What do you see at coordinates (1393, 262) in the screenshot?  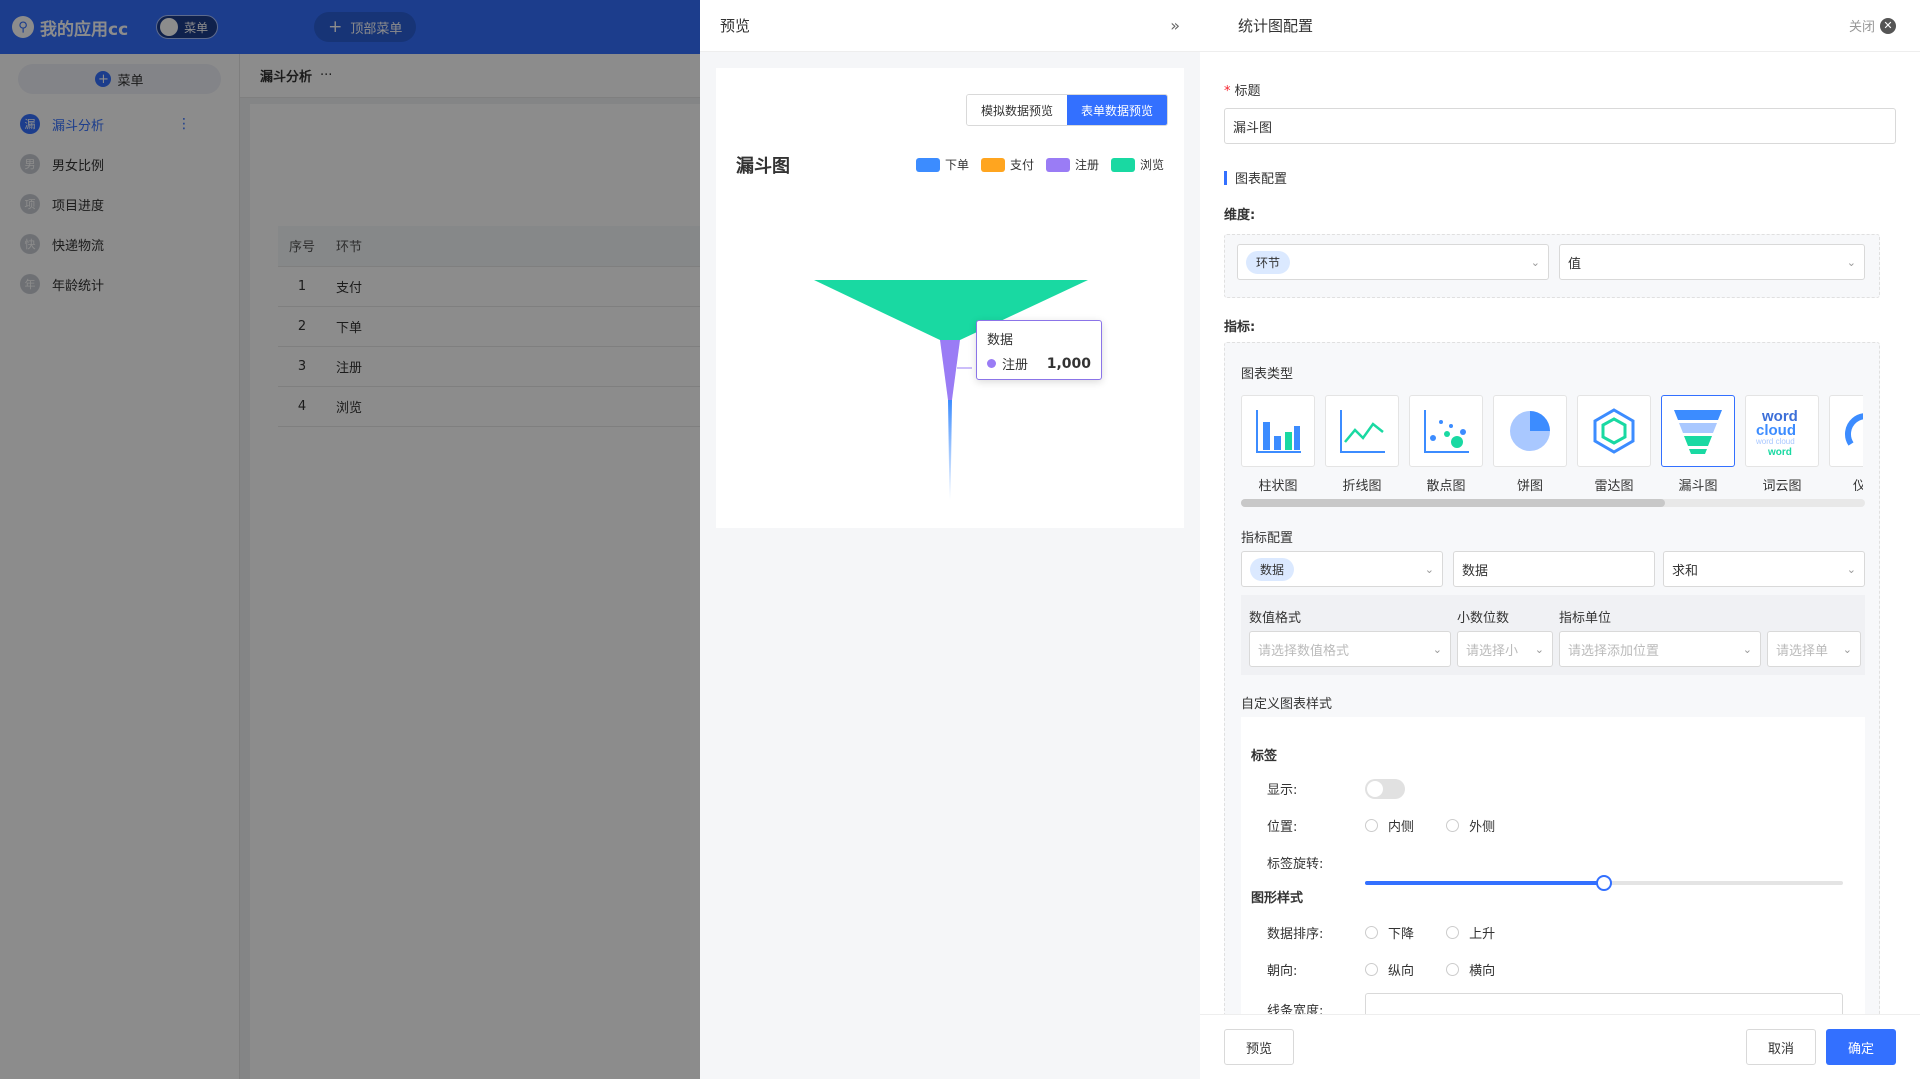 I see `dimension-select: 环节 ⌄` at bounding box center [1393, 262].